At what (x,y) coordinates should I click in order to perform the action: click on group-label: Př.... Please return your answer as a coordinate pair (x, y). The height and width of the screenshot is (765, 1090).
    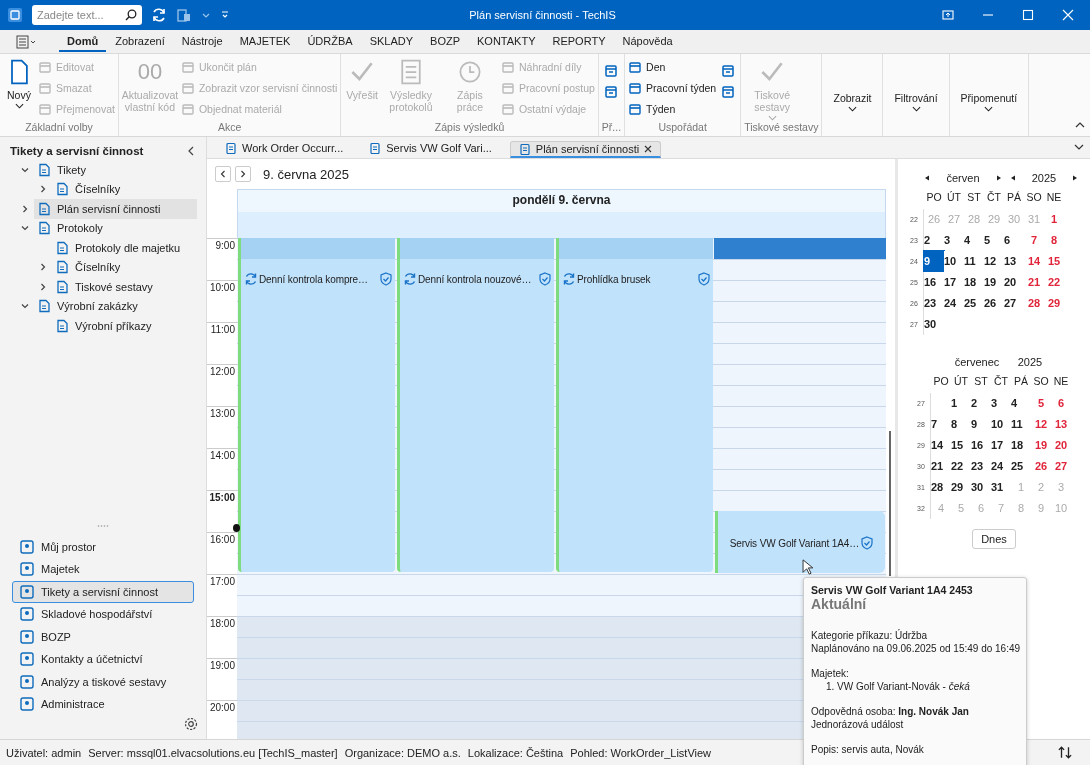
    Looking at the image, I should click on (611, 128).